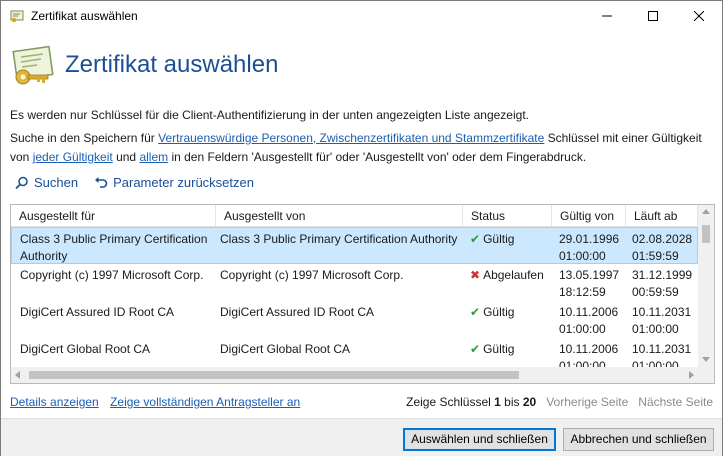 The image size is (723, 456). What do you see at coordinates (205, 402) in the screenshot?
I see `full-requester-link: Zeige vollständigen Antragsteller an` at bounding box center [205, 402].